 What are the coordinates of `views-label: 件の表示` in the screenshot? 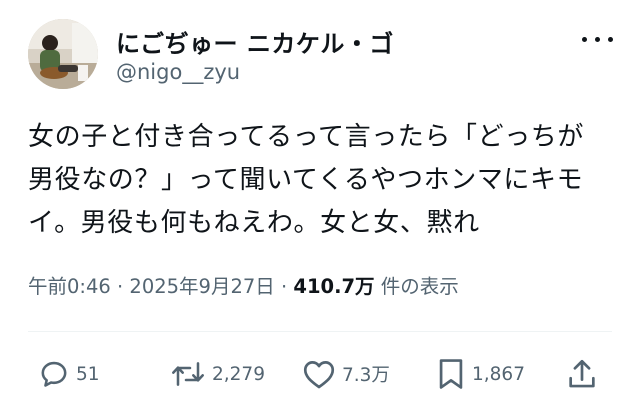 It's located at (419, 286).